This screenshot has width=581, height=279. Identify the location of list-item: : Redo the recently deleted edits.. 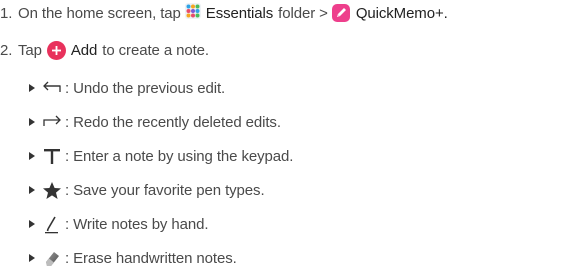
(155, 122).